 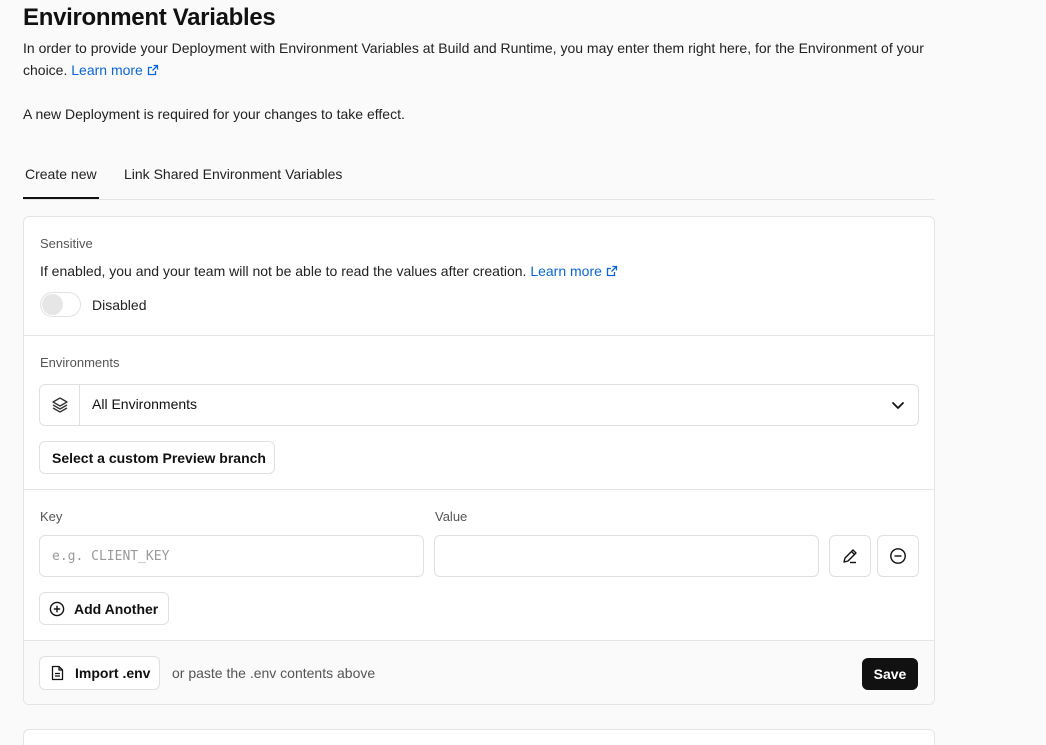 I want to click on learn-more-label: Learn more, so click(x=107, y=70).